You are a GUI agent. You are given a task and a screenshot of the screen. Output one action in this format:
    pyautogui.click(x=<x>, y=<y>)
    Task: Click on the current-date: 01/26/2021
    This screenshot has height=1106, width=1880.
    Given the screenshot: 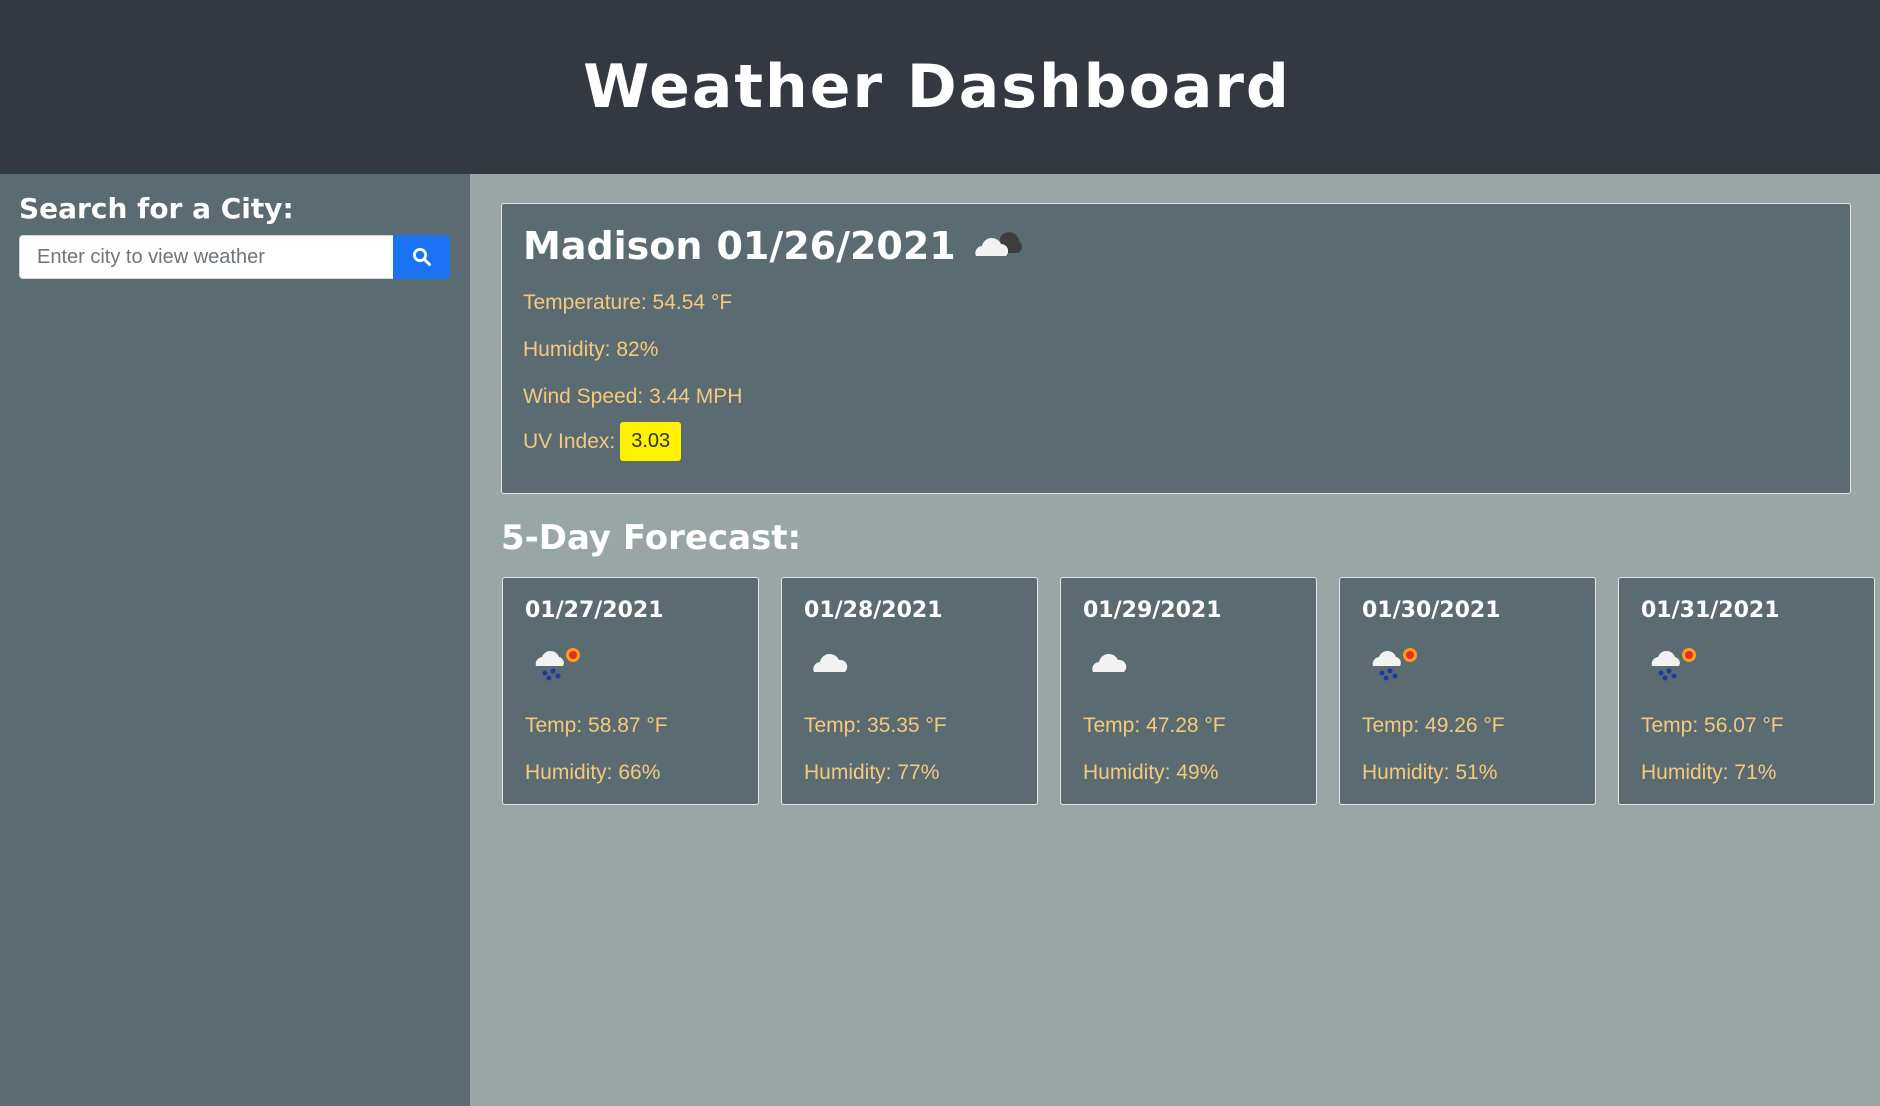 What is the action you would take?
    pyautogui.click(x=836, y=246)
    